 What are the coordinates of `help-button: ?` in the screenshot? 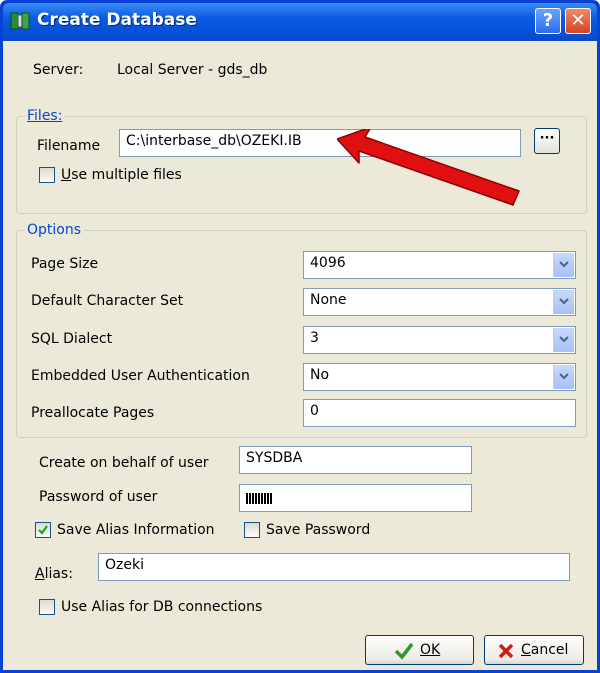 It's located at (548, 21).